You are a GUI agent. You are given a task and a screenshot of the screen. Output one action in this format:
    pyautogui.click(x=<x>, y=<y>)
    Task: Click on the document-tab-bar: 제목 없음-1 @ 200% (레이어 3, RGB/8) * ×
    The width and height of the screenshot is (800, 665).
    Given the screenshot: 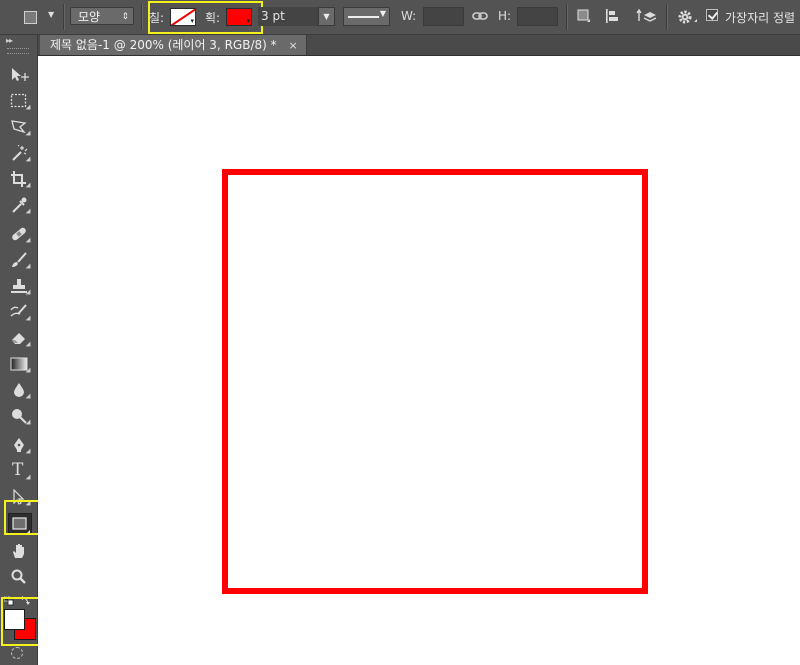 What is the action you would take?
    pyautogui.click(x=419, y=45)
    